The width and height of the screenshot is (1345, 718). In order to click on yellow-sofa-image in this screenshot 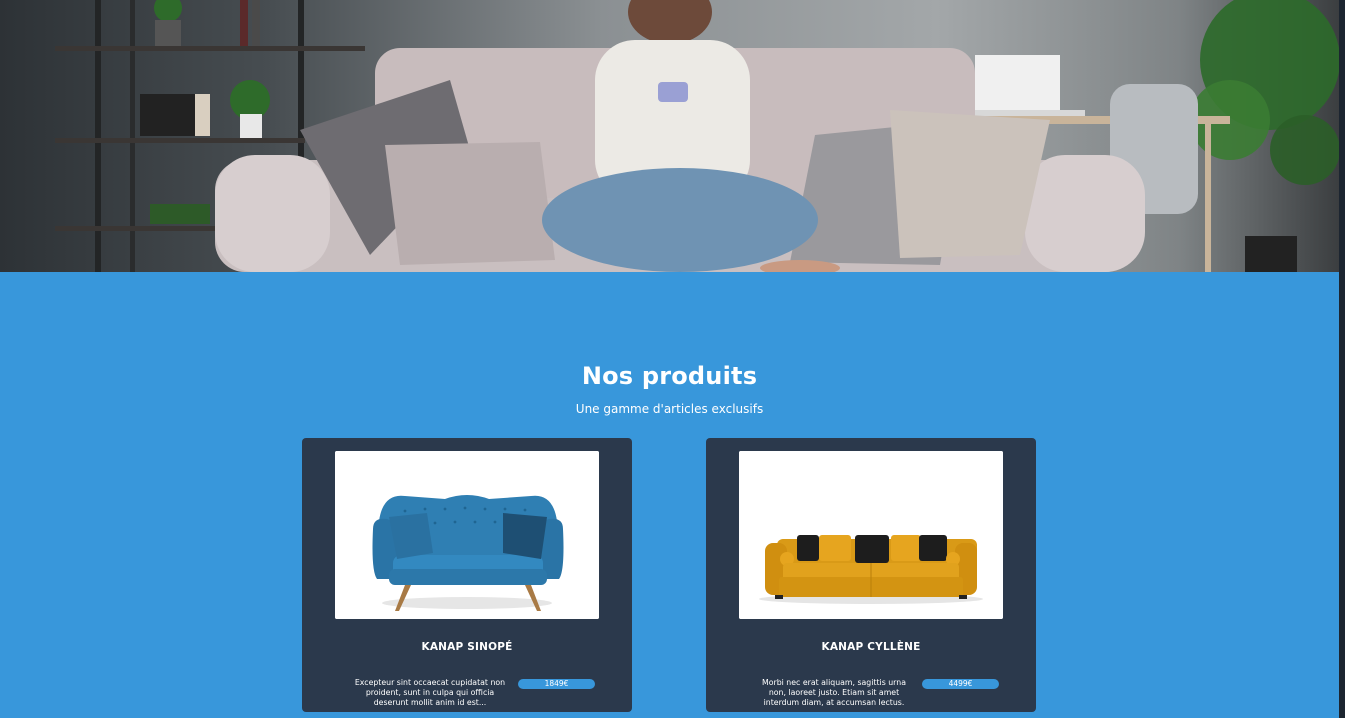, I will do `click(871, 535)`.